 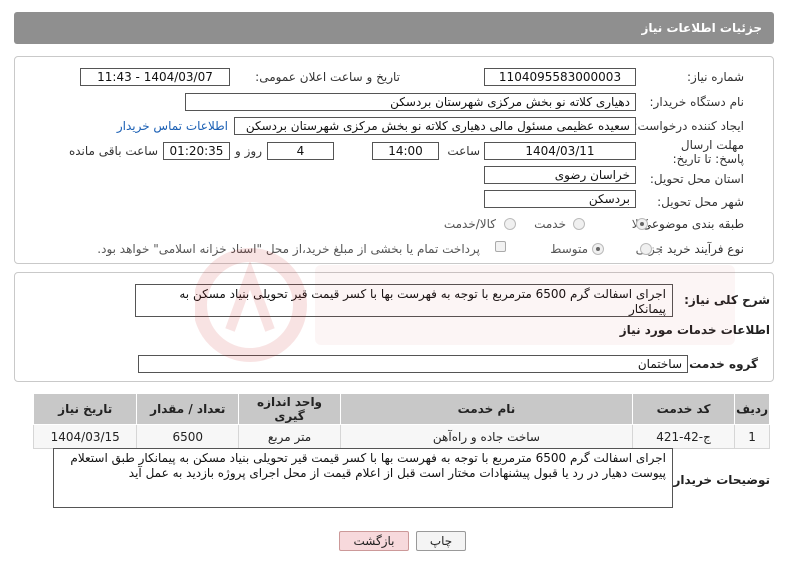 I want to click on summary-label: شرح کلی نیاز:, so click(x=727, y=300).